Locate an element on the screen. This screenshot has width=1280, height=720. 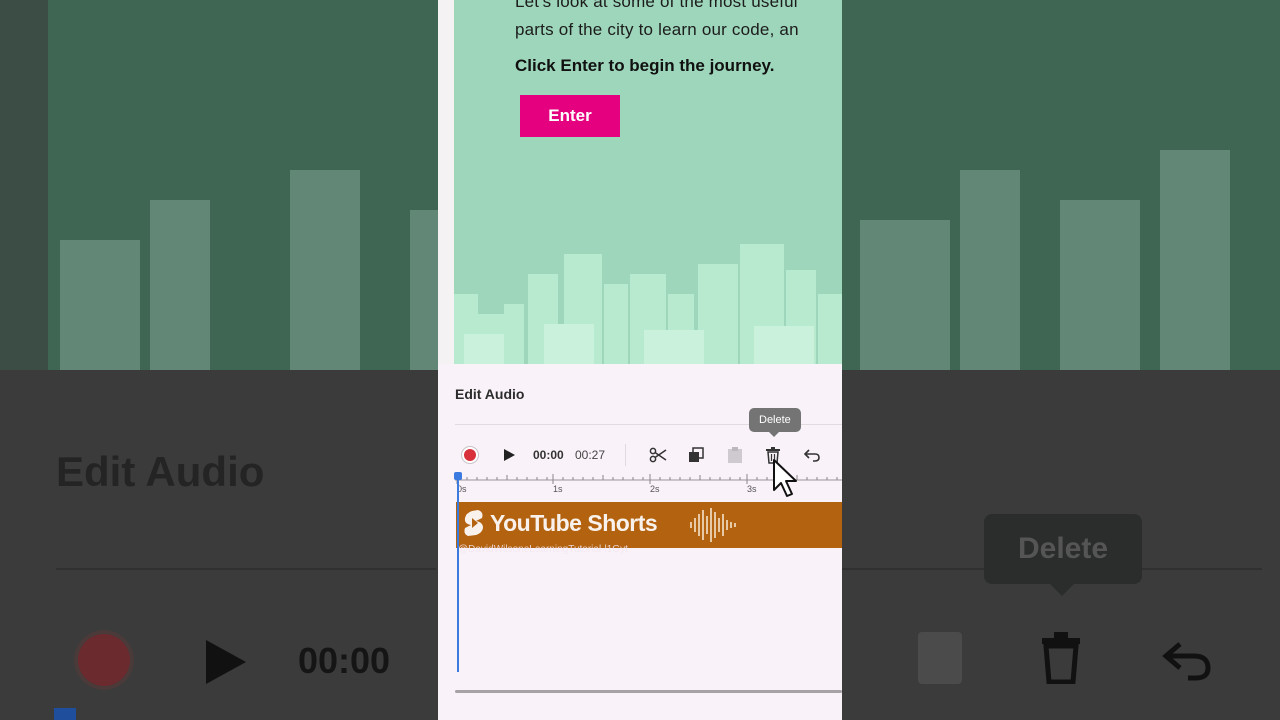
ruler-label-2: 2s is located at coordinates (655, 489).